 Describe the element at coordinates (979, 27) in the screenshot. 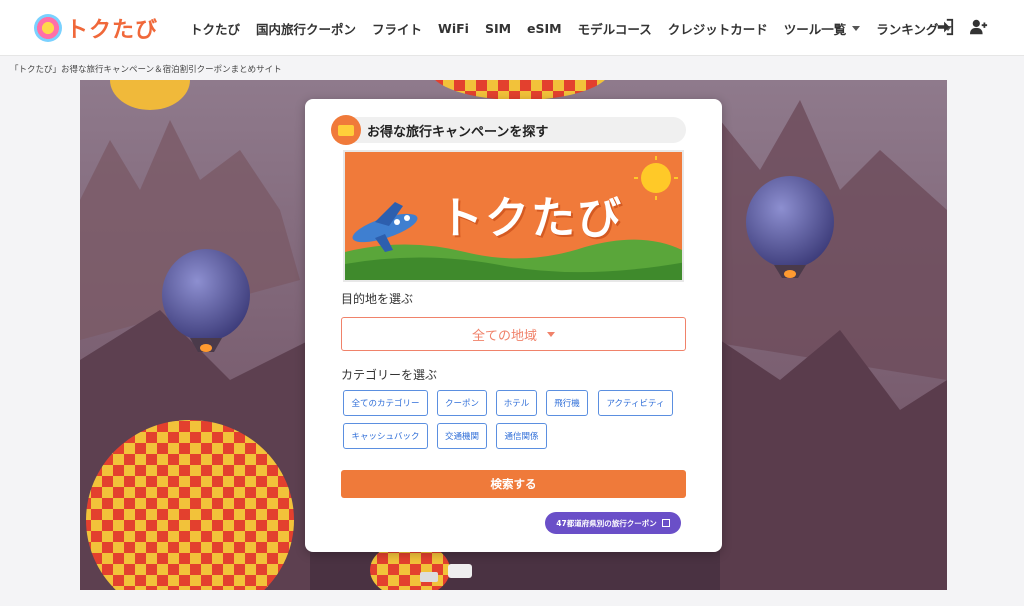

I see `user-plus-icon` at that location.